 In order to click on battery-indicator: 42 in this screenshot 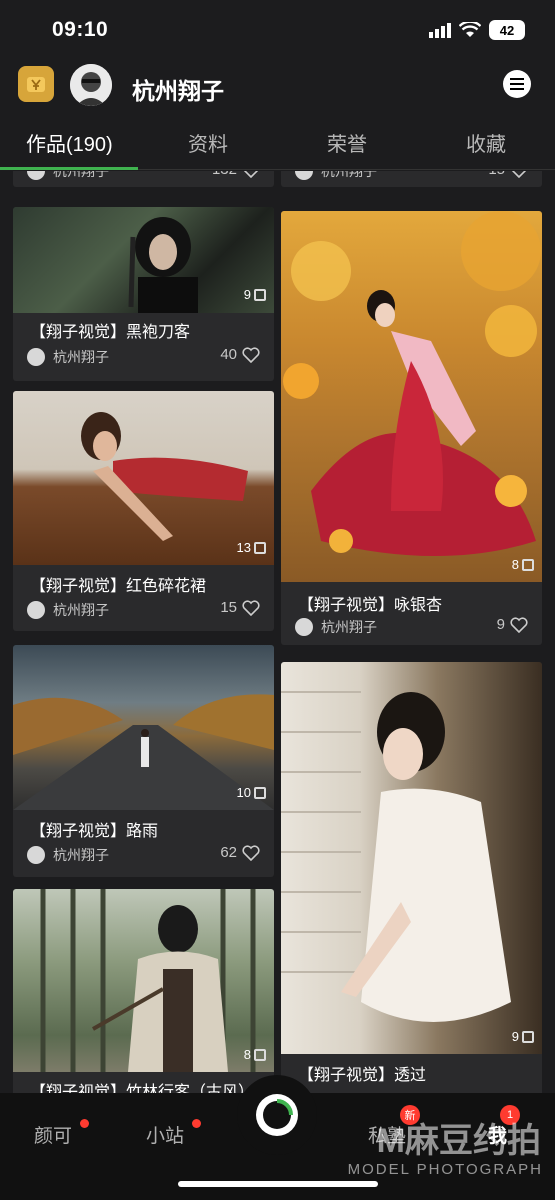, I will do `click(507, 30)`.